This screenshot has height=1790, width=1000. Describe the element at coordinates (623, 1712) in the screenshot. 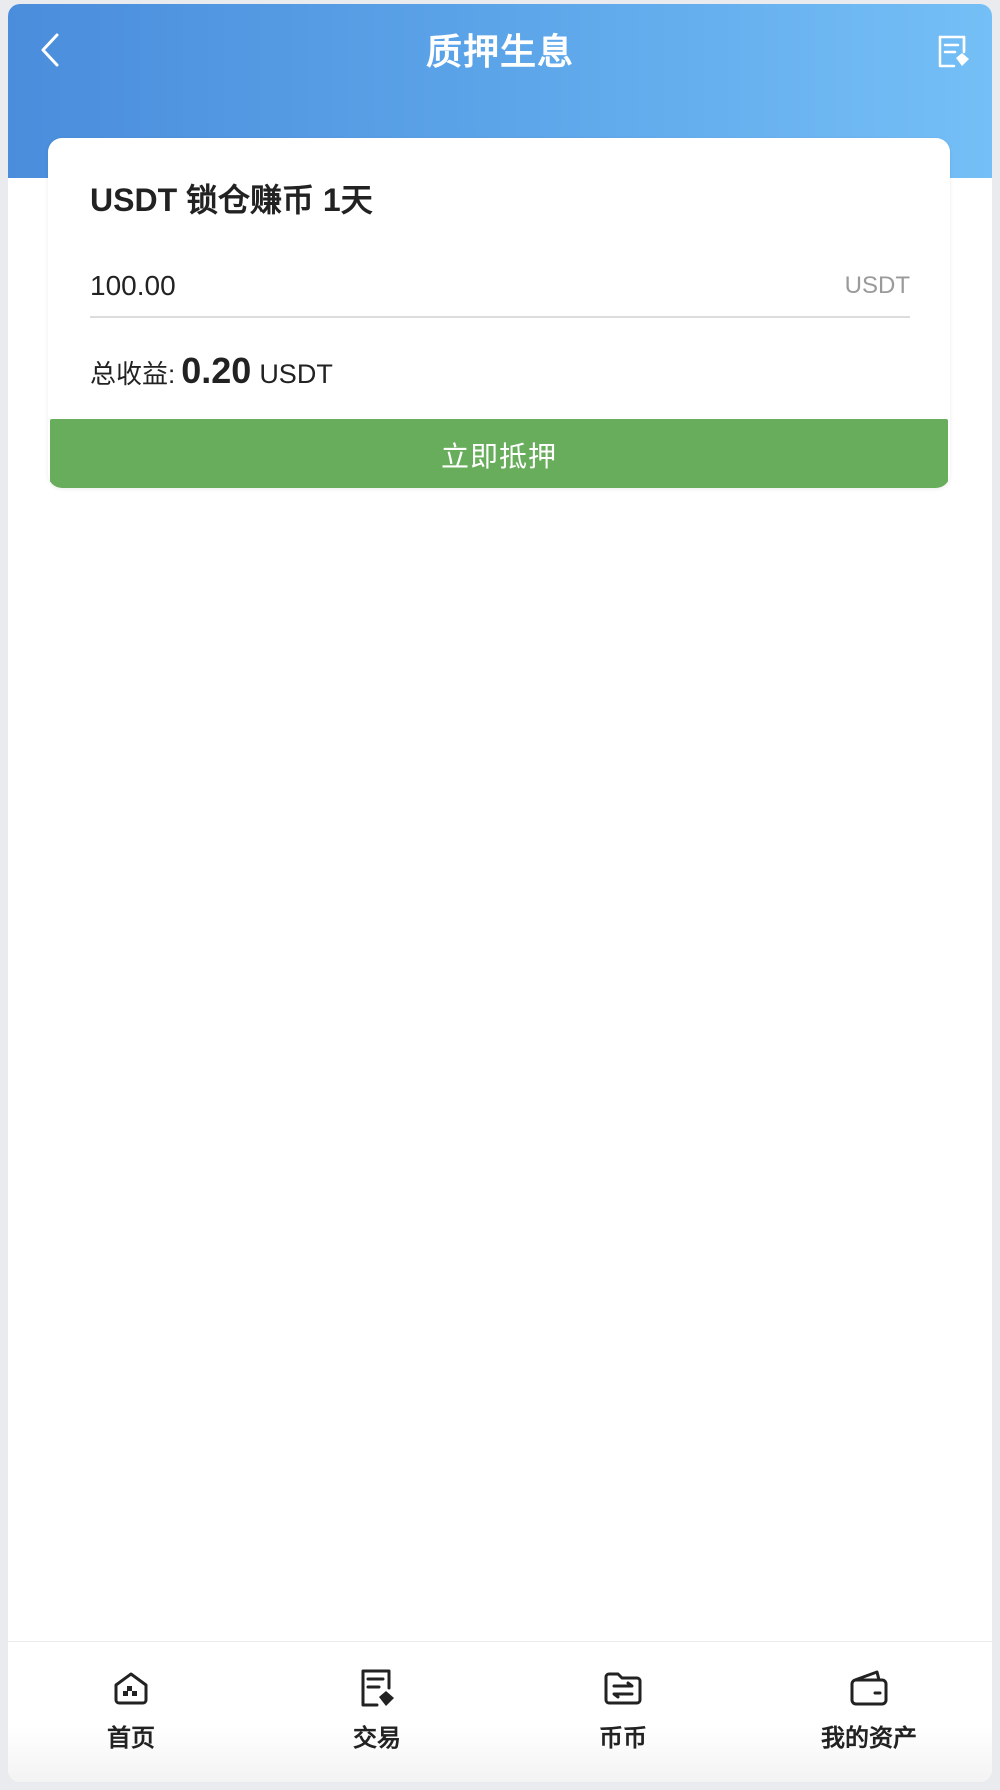

I see `tab-spot: 币币` at that location.